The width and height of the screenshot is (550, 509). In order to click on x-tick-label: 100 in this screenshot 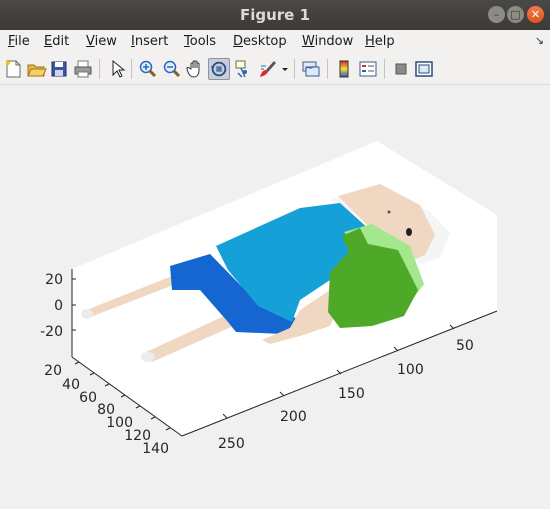, I will do `click(410, 370)`.